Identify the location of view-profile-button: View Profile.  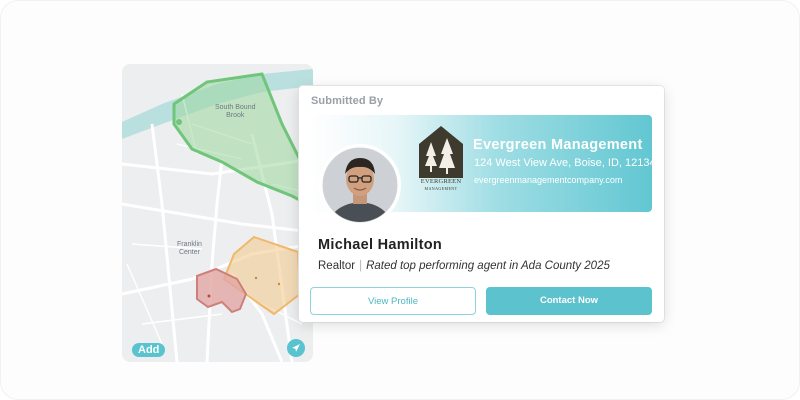
(393, 301).